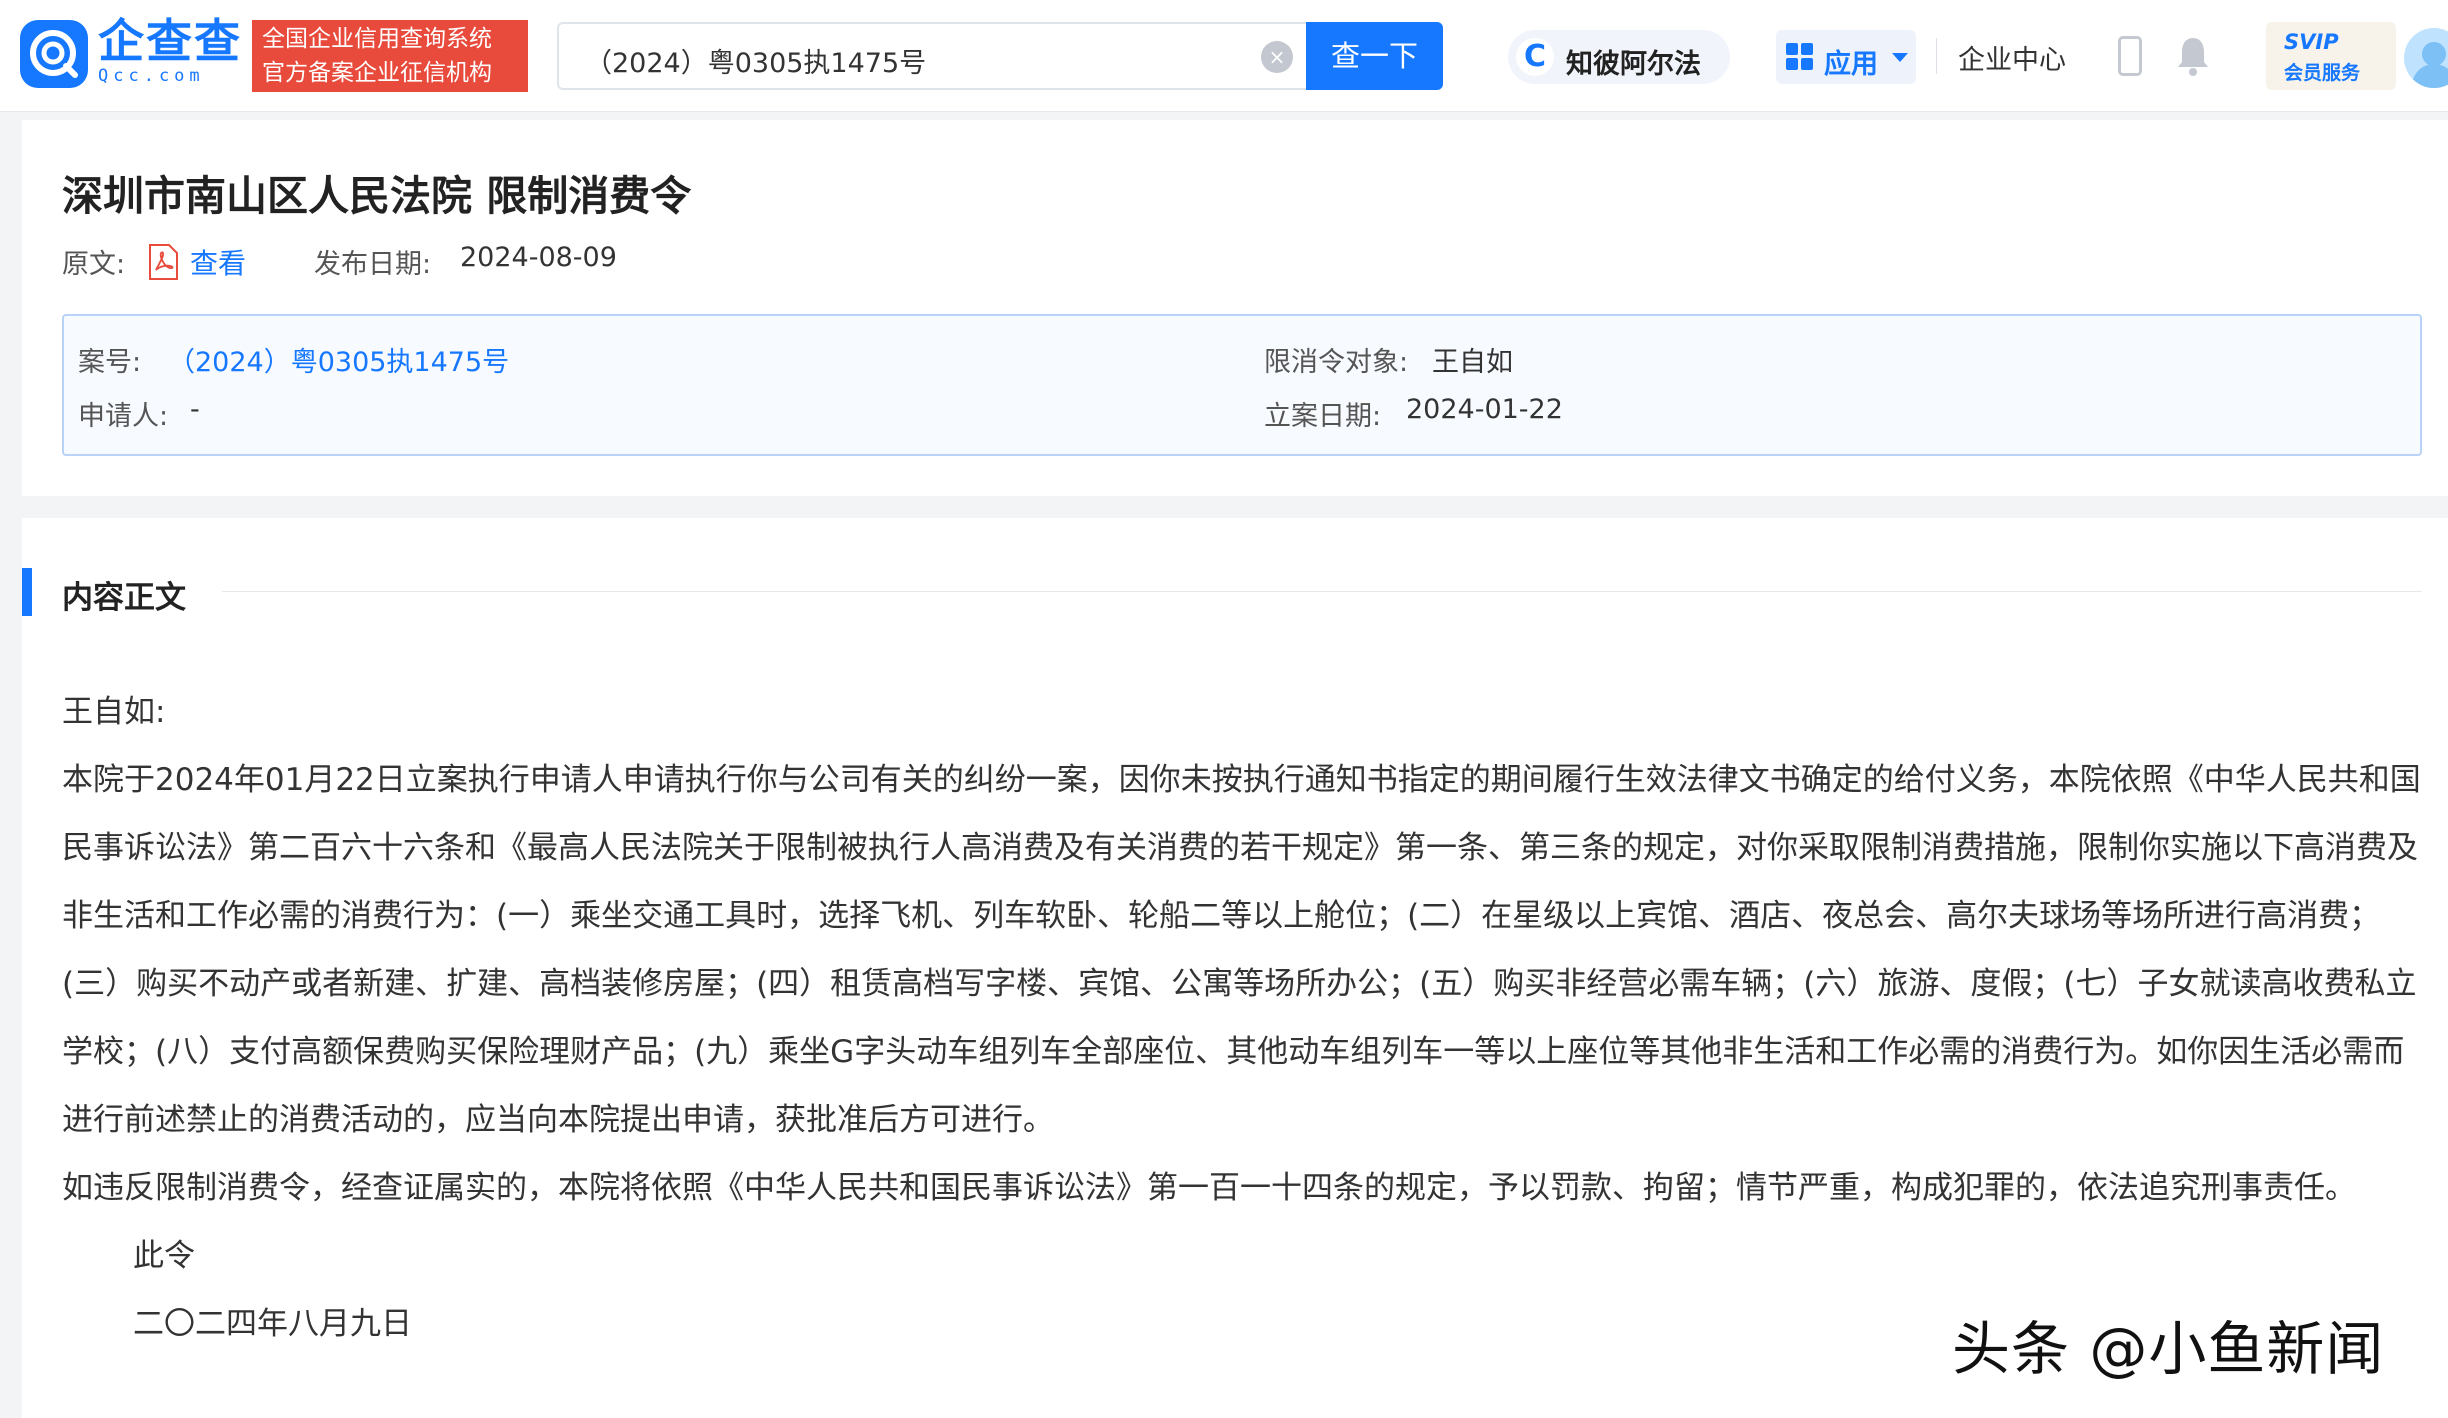  What do you see at coordinates (373, 264) in the screenshot?
I see `publish-date-label: 发布日期:` at bounding box center [373, 264].